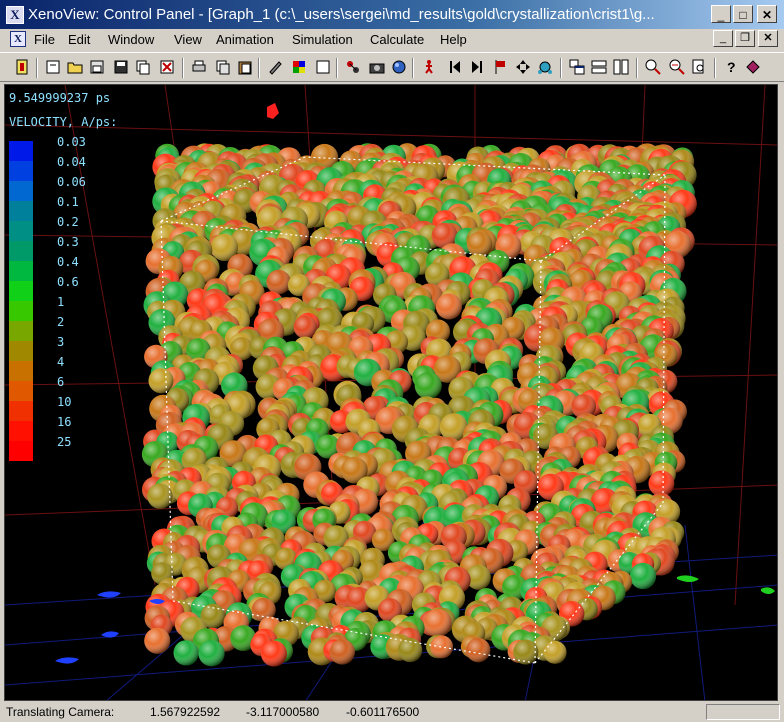 The width and height of the screenshot is (784, 722). I want to click on flag-icon, so click(501, 67).